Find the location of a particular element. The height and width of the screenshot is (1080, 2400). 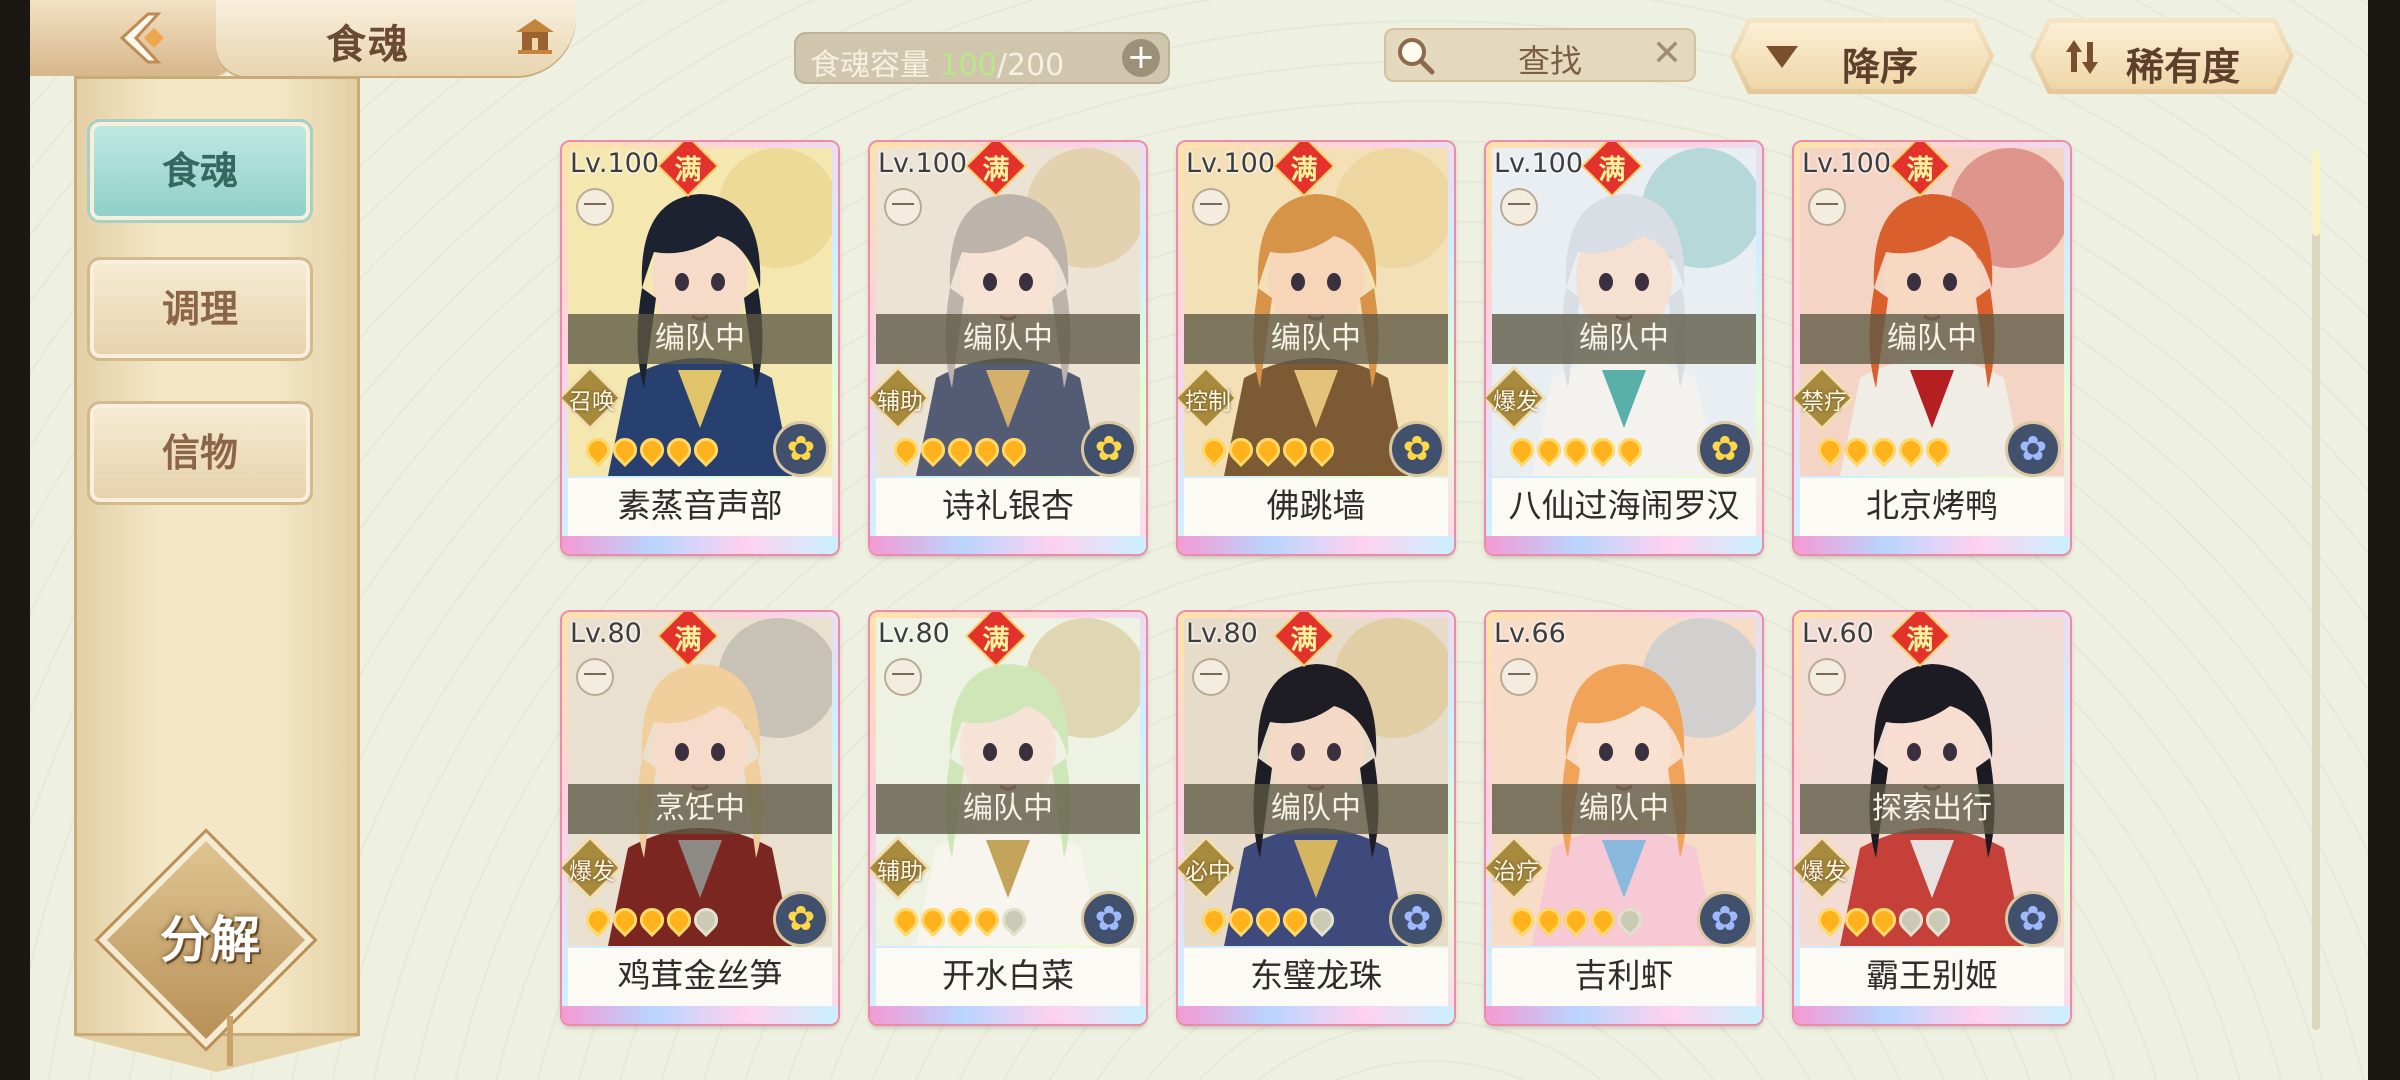

food-soul-card: Lv.60 满一探索出行 爆发 ✿ 霸王别姬 is located at coordinates (1932, 818).